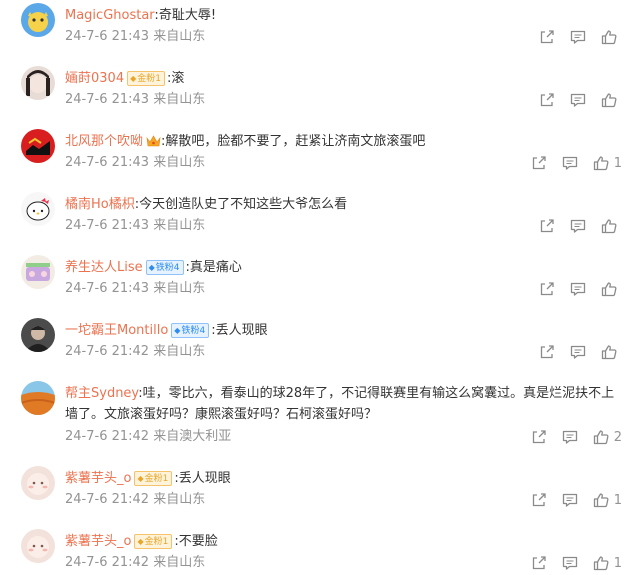  Describe the element at coordinates (148, 436) in the screenshot. I see `comment-meta: 24-7-6 21:42 来自澳大利亚` at that location.